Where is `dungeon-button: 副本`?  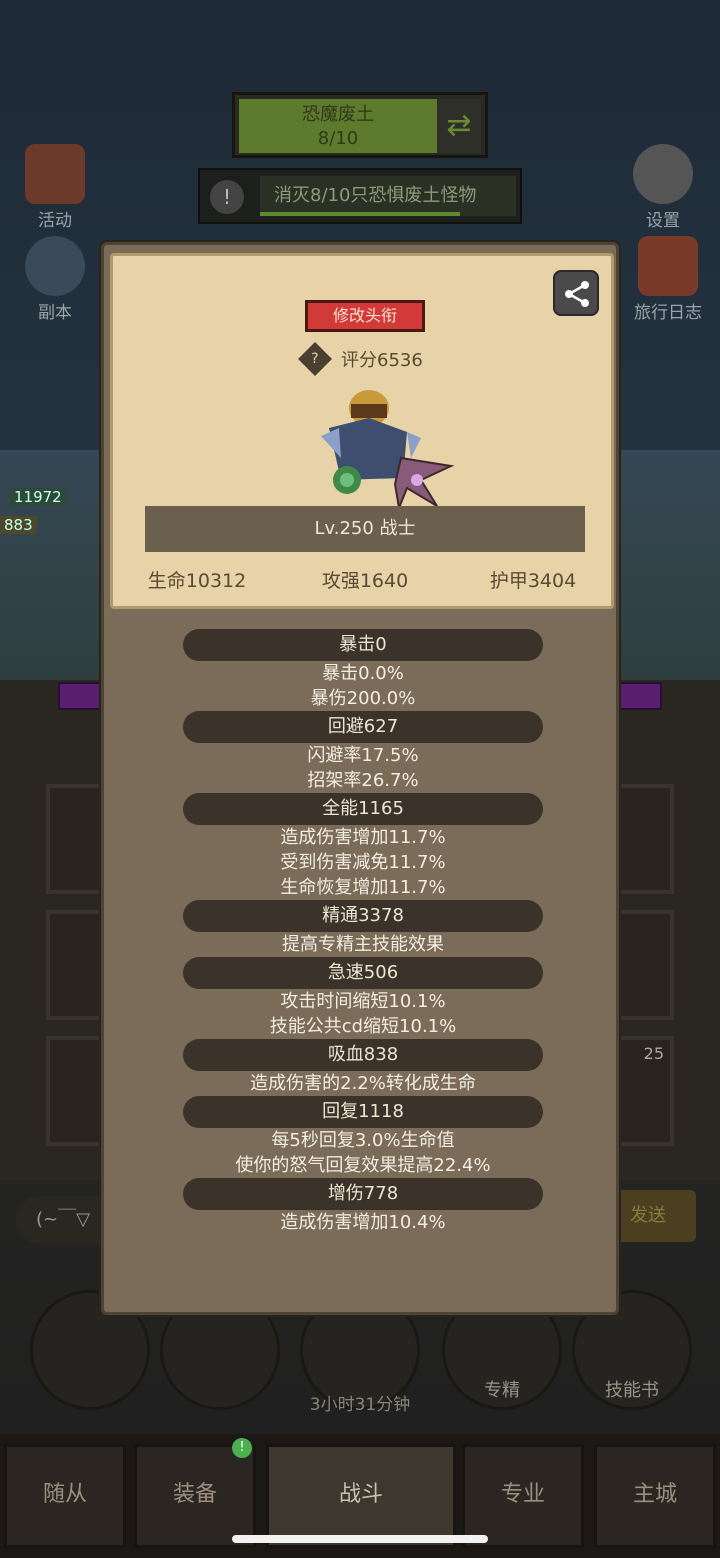 dungeon-button: 副本 is located at coordinates (55, 279).